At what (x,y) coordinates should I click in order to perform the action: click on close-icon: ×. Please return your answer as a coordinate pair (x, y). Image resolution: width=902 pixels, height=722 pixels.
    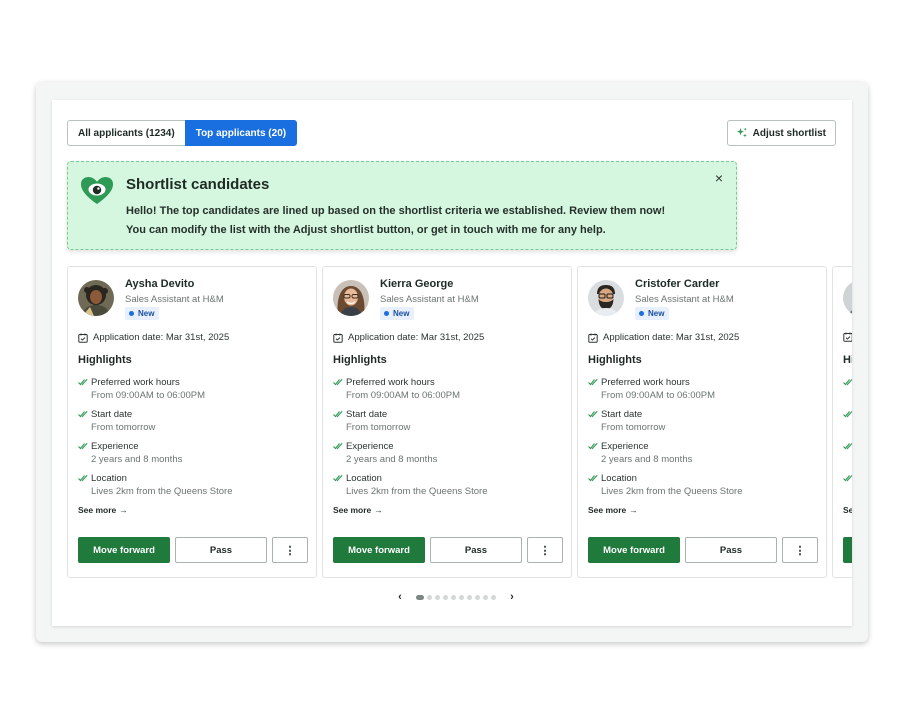
    Looking at the image, I should click on (719, 178).